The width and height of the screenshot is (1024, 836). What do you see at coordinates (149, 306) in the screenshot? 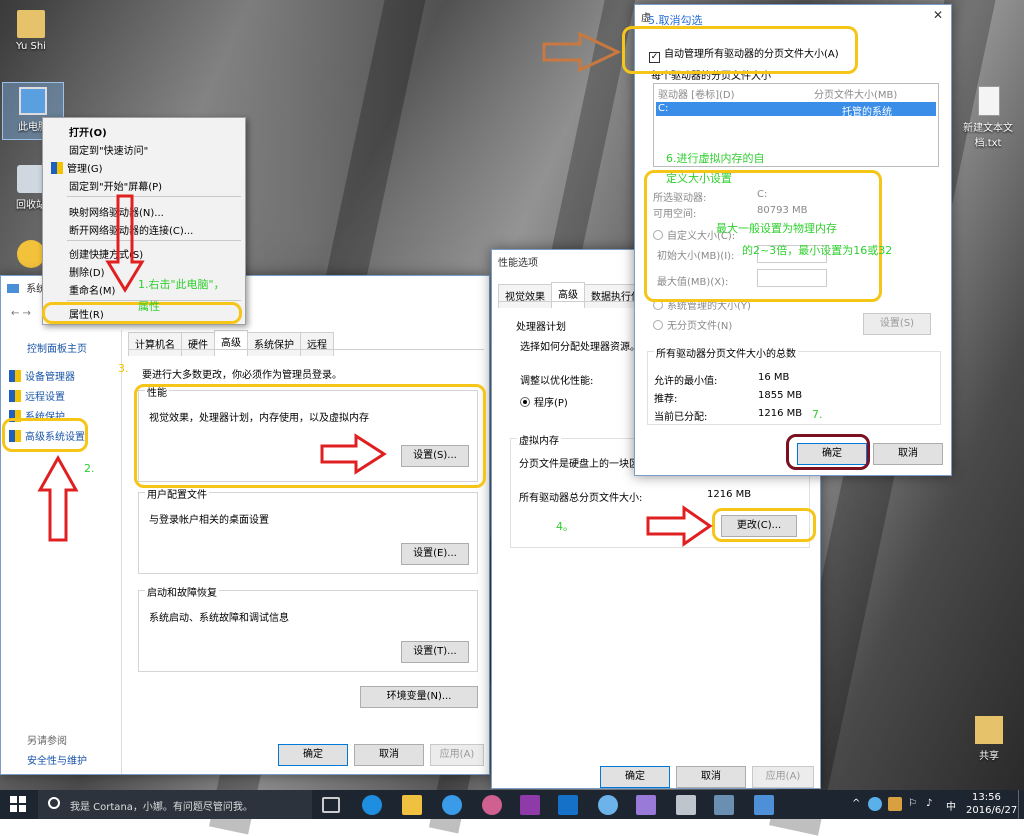
I see `annotation-step-1b: 属性` at bounding box center [149, 306].